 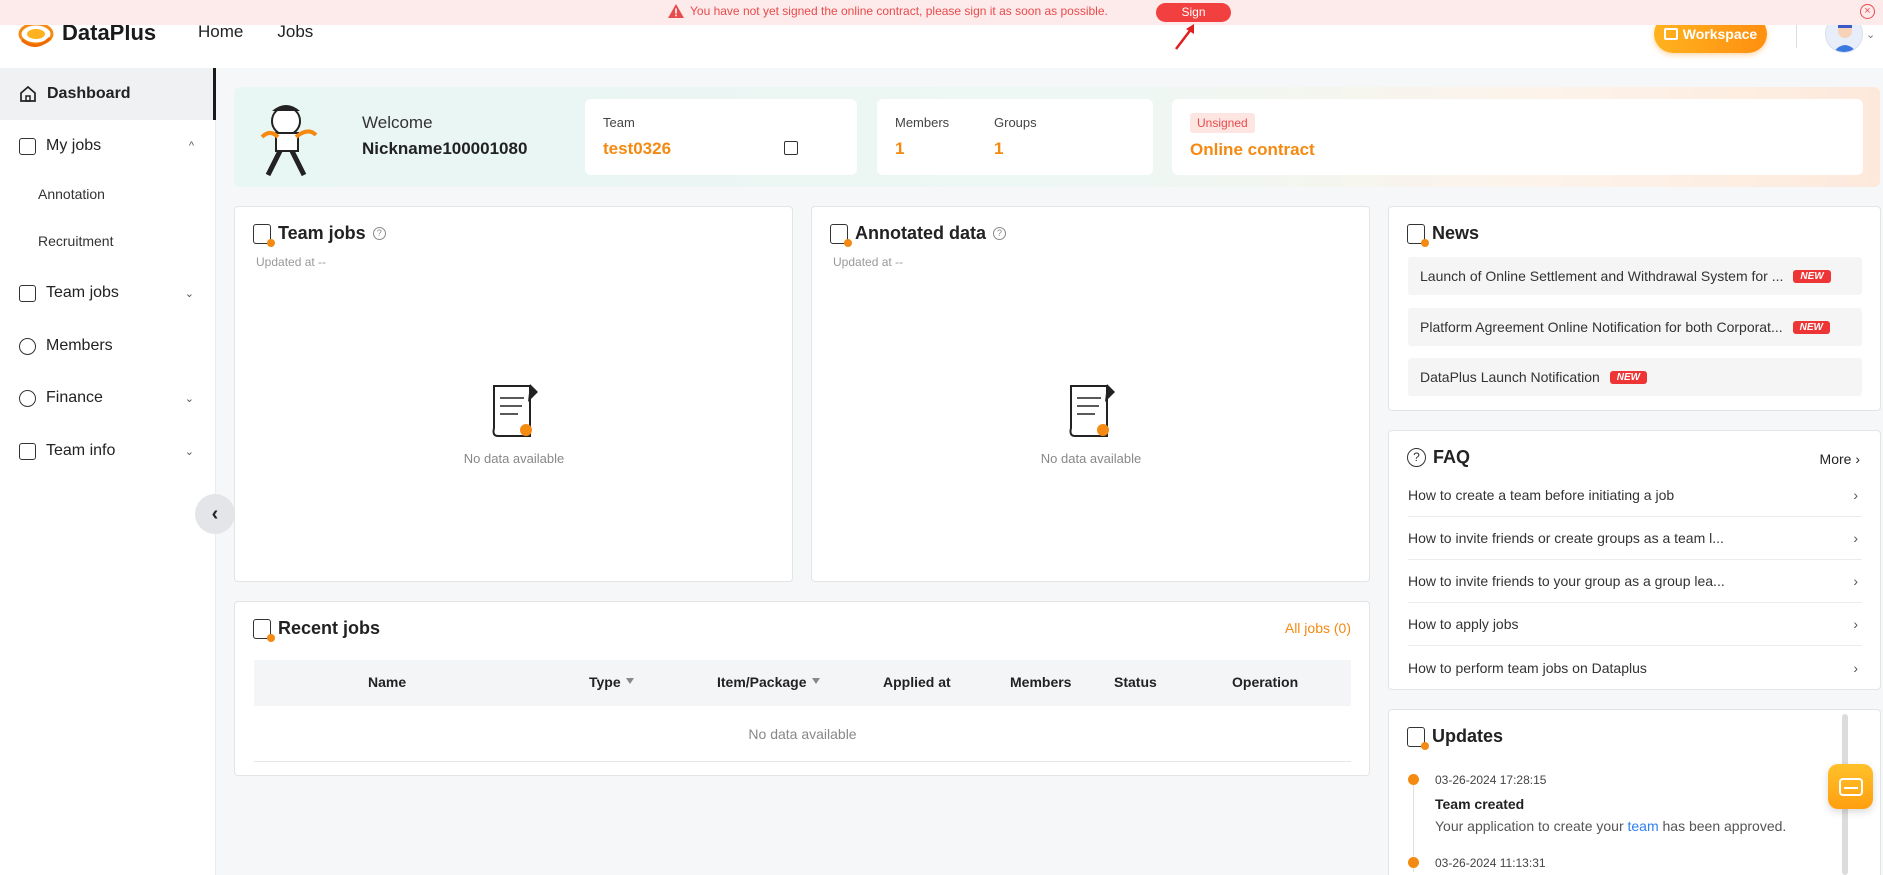 I want to click on update-time: 03-26-2024 11:13:31, so click(x=1490, y=863).